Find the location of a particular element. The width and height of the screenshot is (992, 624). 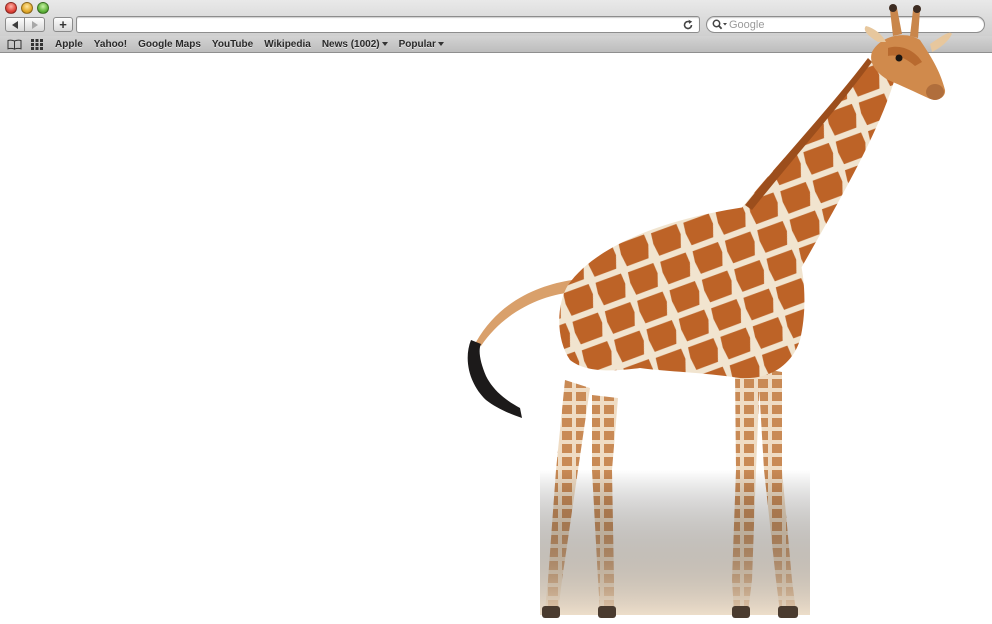

forward-button is located at coordinates (35, 24).